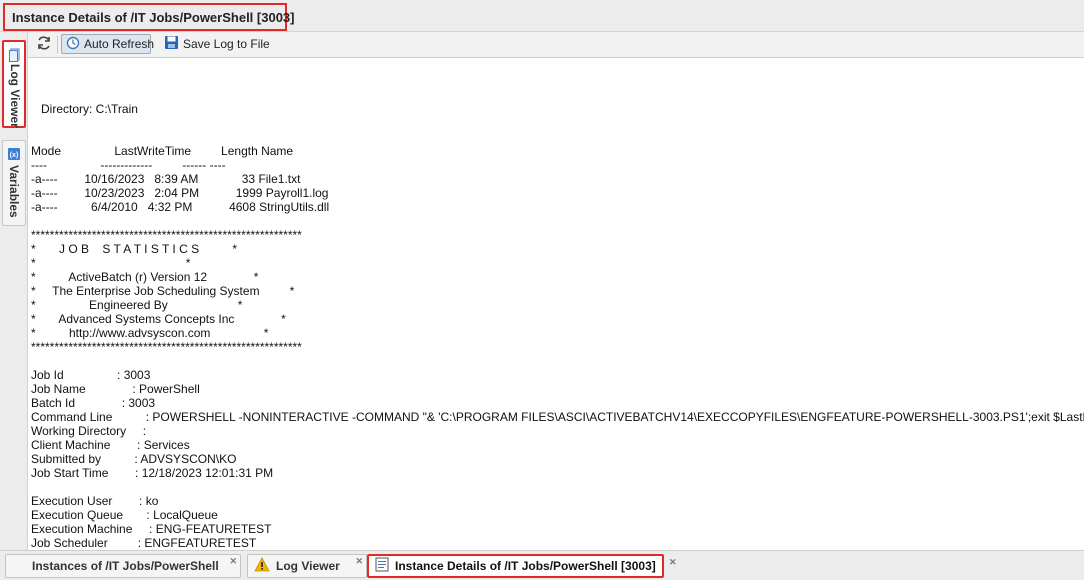 The height and width of the screenshot is (580, 1084). I want to click on warning-icon, so click(262, 566).